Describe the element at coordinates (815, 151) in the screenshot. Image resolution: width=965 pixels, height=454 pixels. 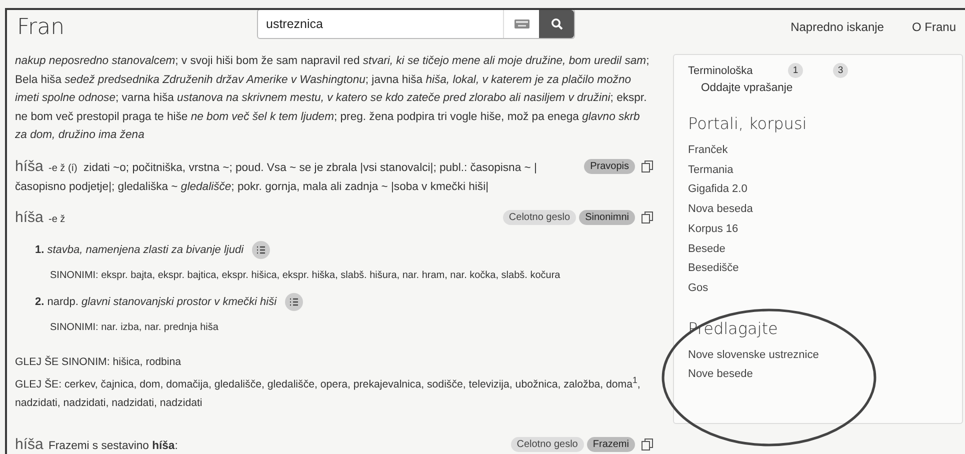
I see `sidebar-link: Franček` at that location.